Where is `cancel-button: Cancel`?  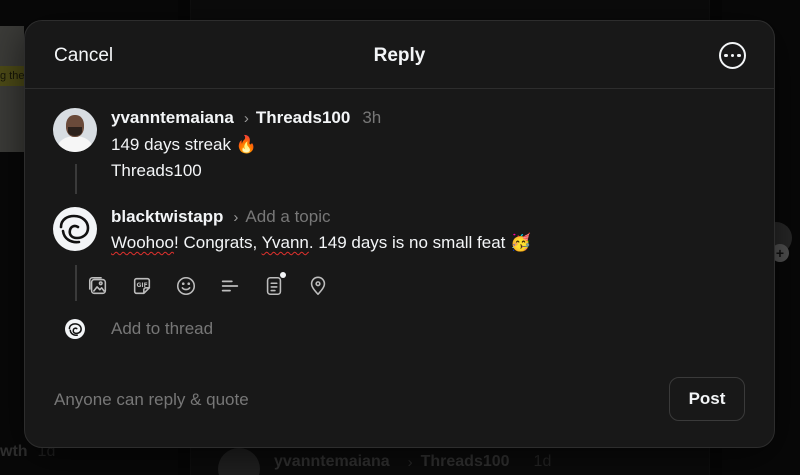
cancel-button: Cancel is located at coordinates (83, 56).